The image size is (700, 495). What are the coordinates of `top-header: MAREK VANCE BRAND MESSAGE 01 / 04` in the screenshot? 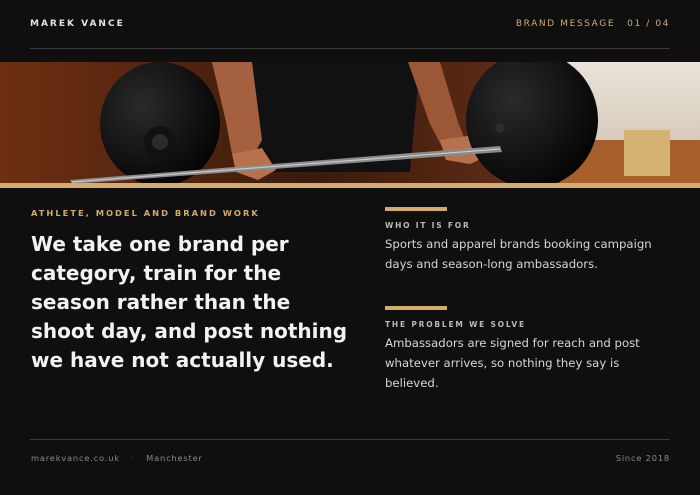 It's located at (350, 24).